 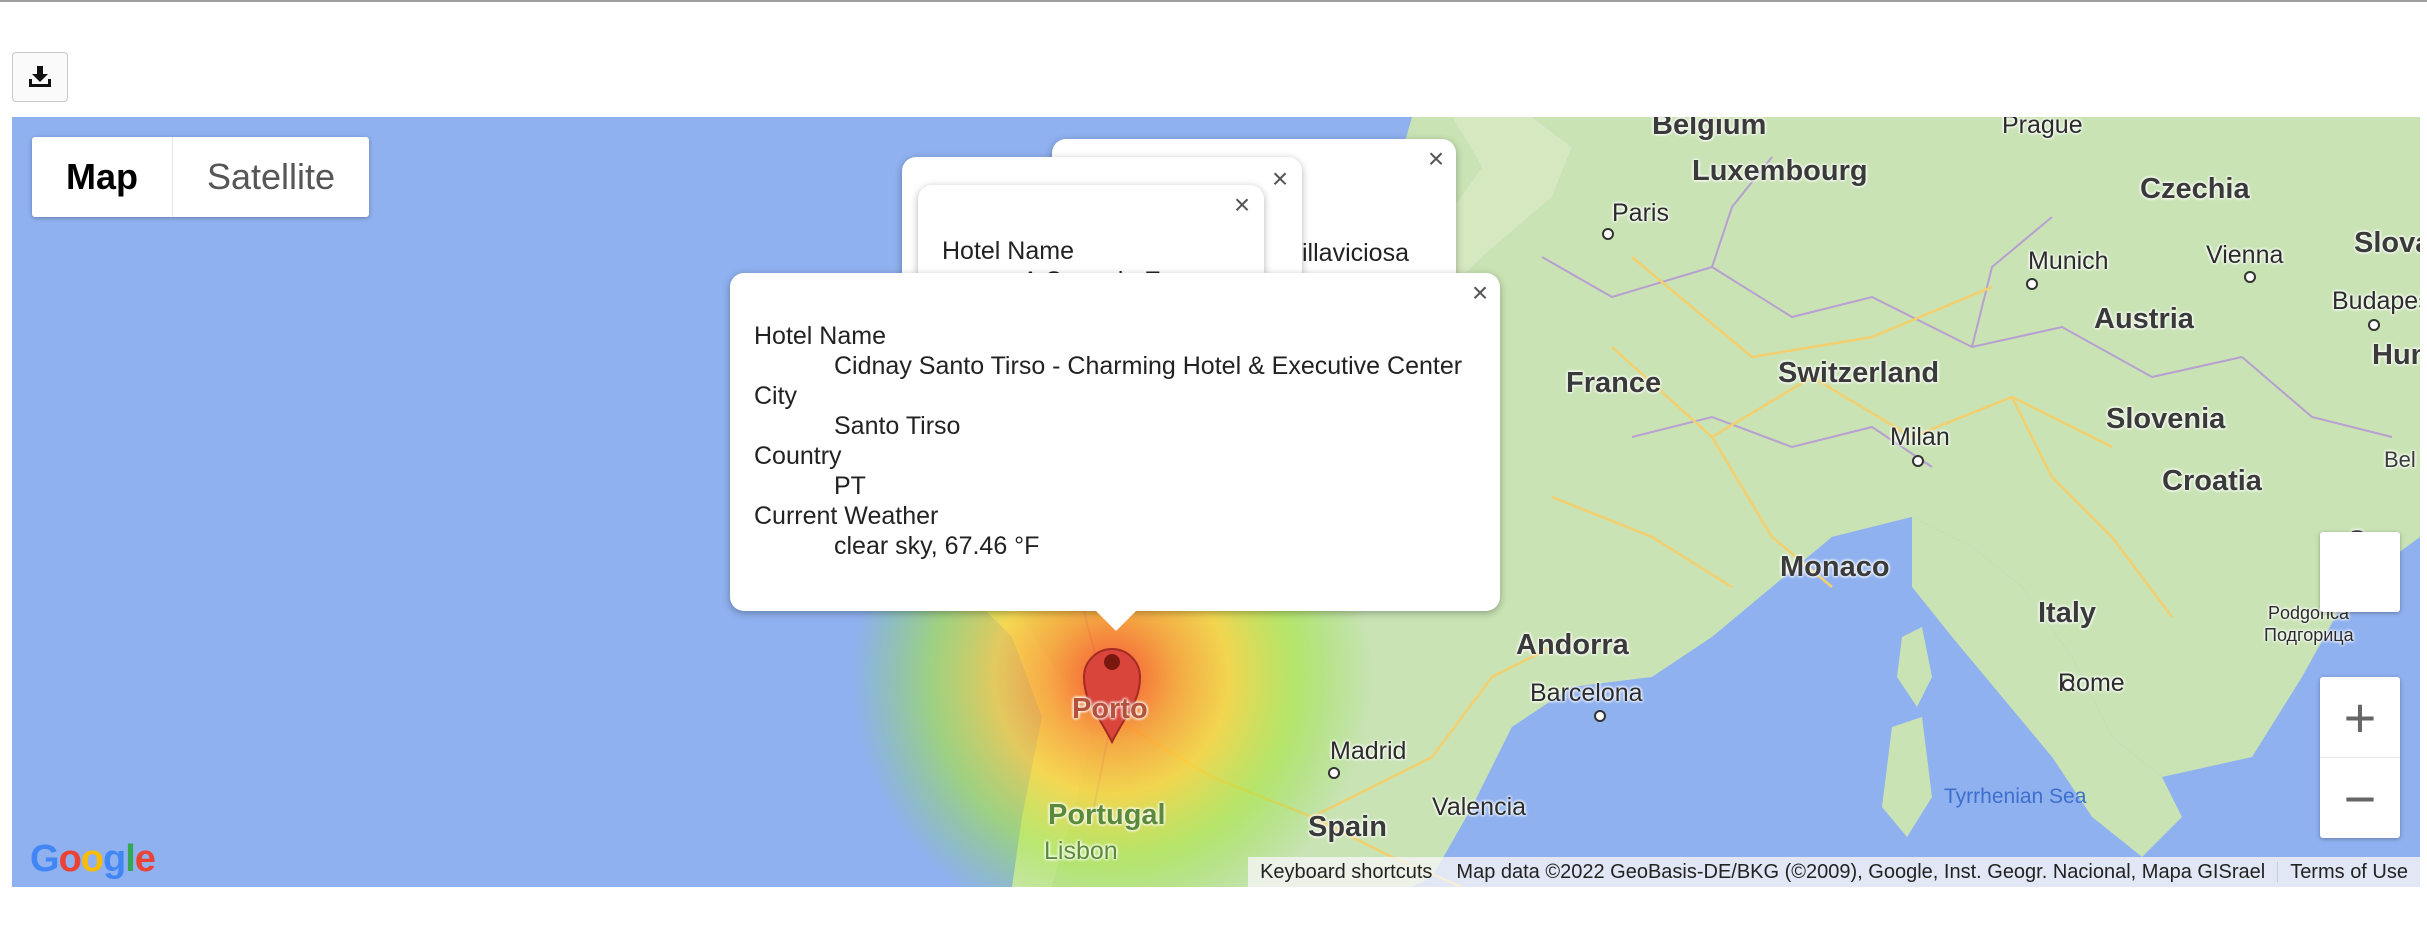 I want to click on map-type-control: Map Satellite, so click(x=201, y=177).